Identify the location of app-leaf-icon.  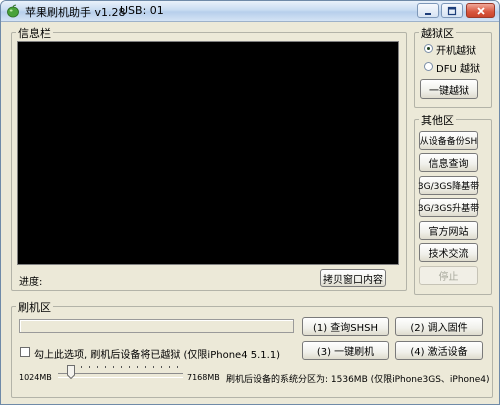
(13, 11).